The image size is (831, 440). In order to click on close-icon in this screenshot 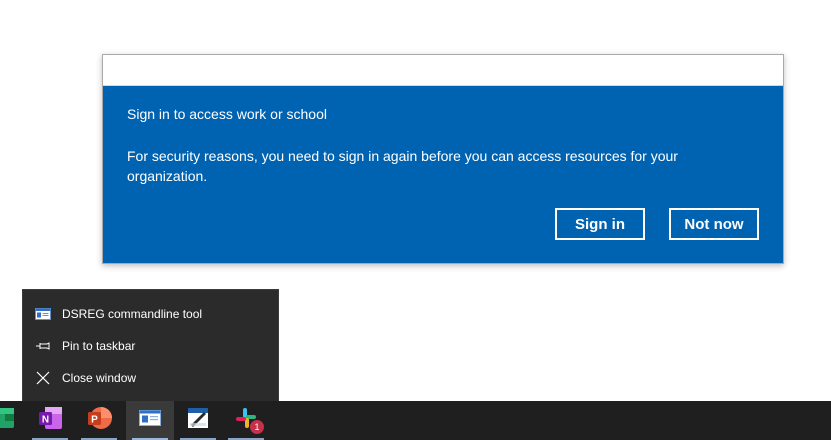, I will do `click(43, 378)`.